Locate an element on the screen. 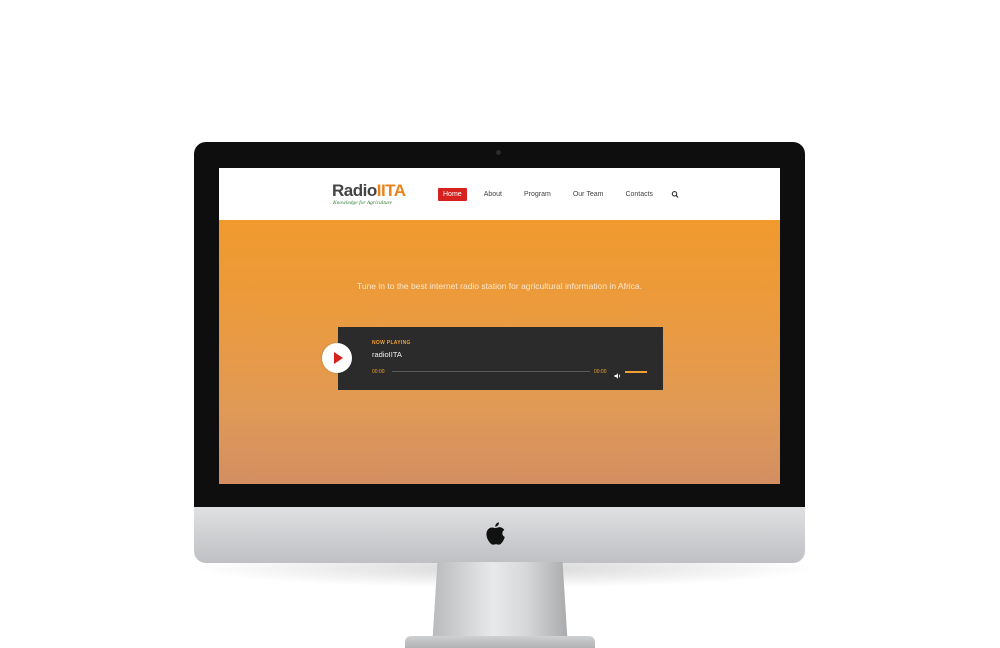 This screenshot has width=1000, height=648. play-icon is located at coordinates (338, 358).